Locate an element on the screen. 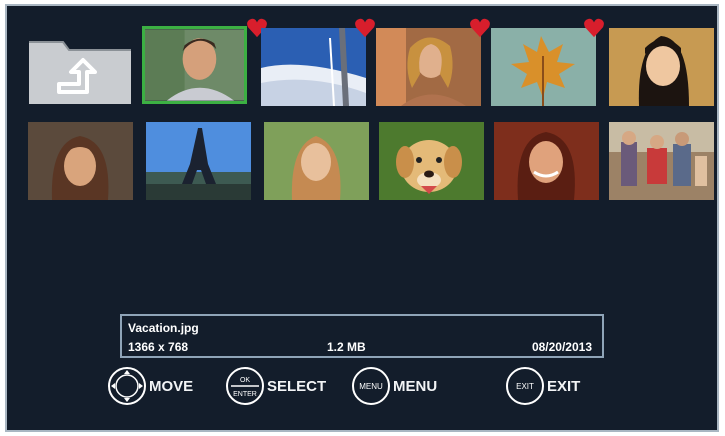  file-resolution: 1366 x 768 is located at coordinates (158, 347).